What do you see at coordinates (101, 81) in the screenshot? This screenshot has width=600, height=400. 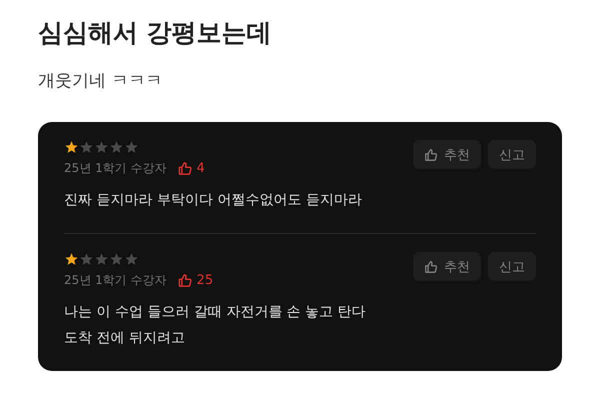 I see `post-text: 개웃기네 ㅋㅋㅋ` at bounding box center [101, 81].